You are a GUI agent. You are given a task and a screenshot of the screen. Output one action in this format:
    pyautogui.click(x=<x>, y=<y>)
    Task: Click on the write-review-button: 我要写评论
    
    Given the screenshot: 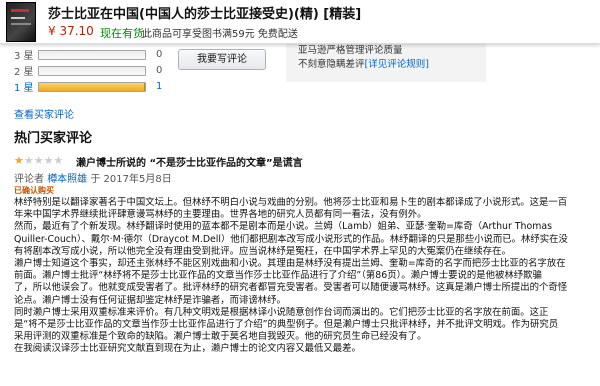 What is the action you would take?
    pyautogui.click(x=222, y=59)
    